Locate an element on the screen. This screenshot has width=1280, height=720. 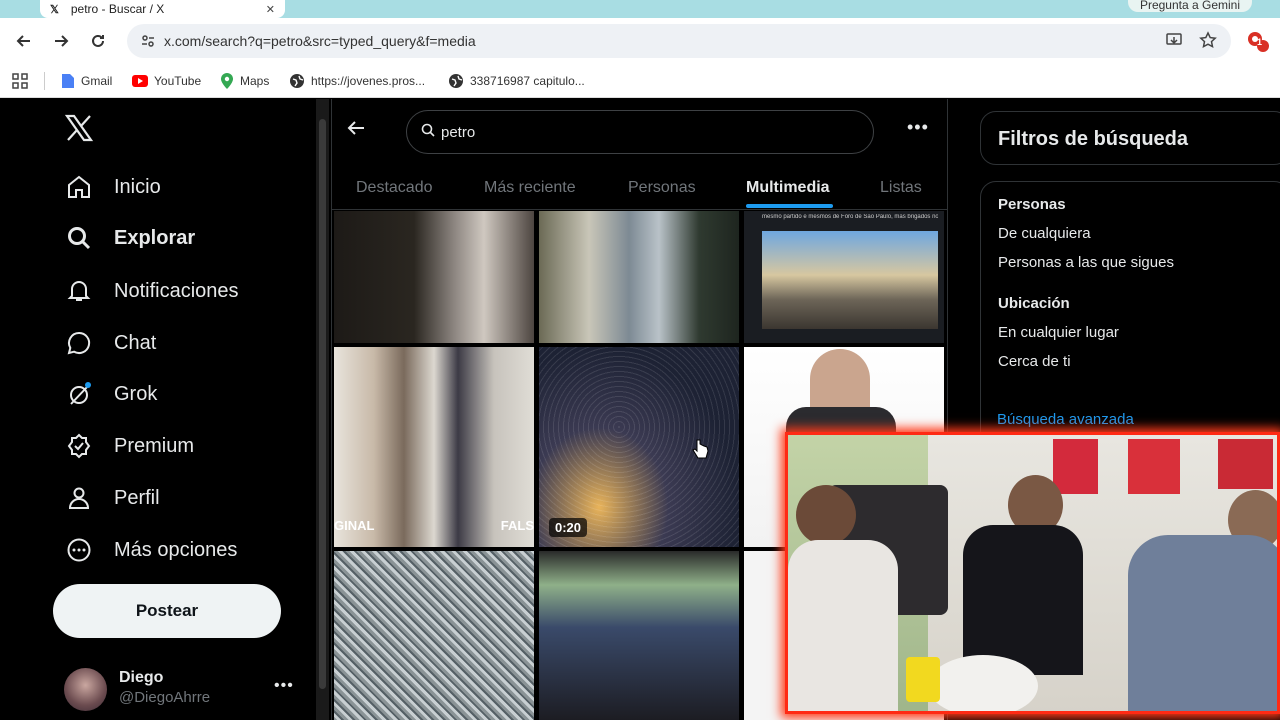
nav-profile: Perfil is located at coordinates (112, 498).